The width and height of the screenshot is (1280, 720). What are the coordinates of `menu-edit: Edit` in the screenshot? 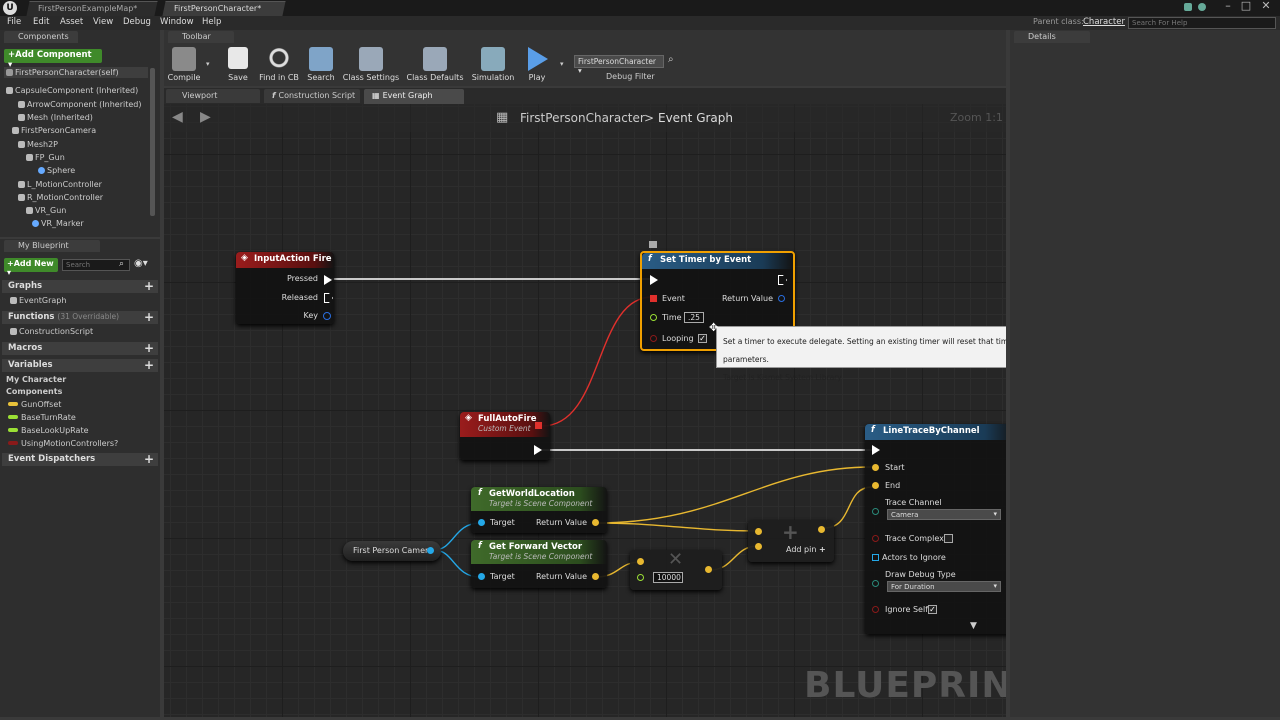 It's located at (41, 22).